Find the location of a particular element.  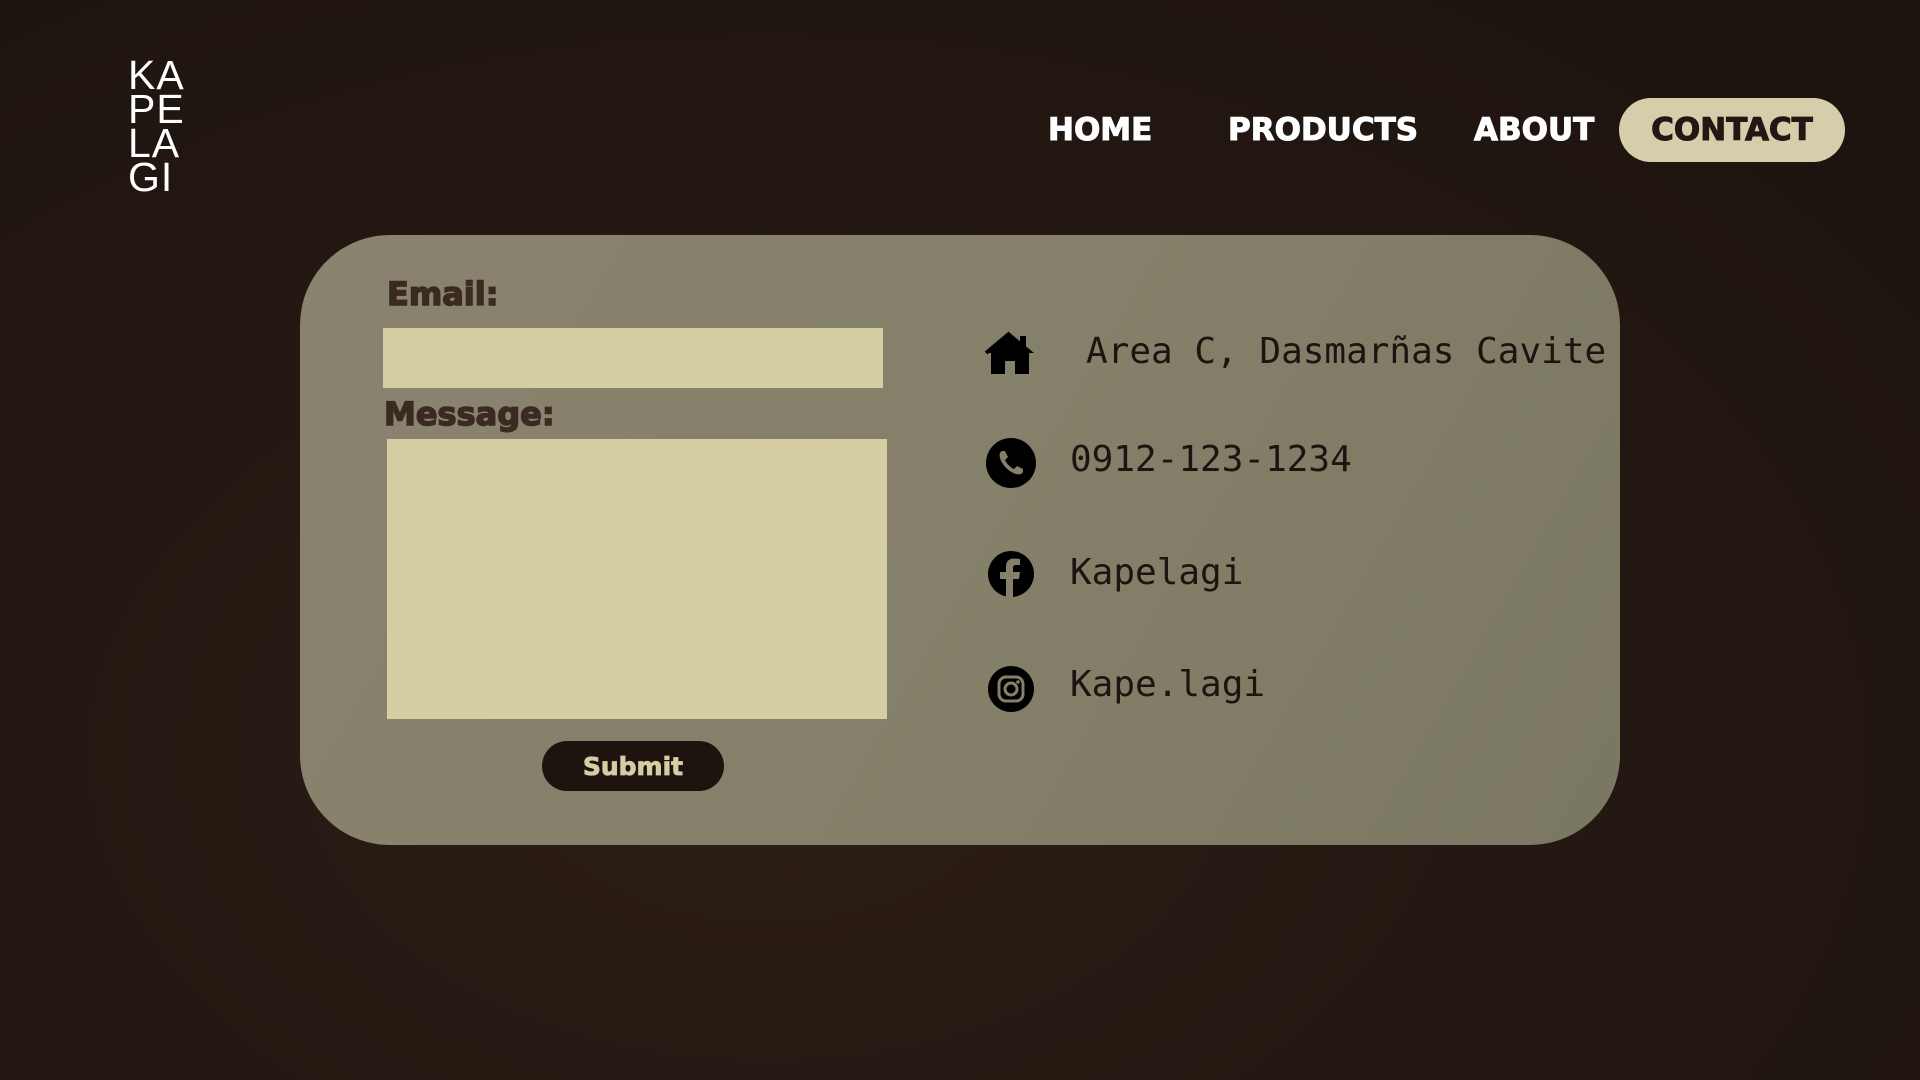

nav-products-link: PRODUCTS is located at coordinates (1322, 130).